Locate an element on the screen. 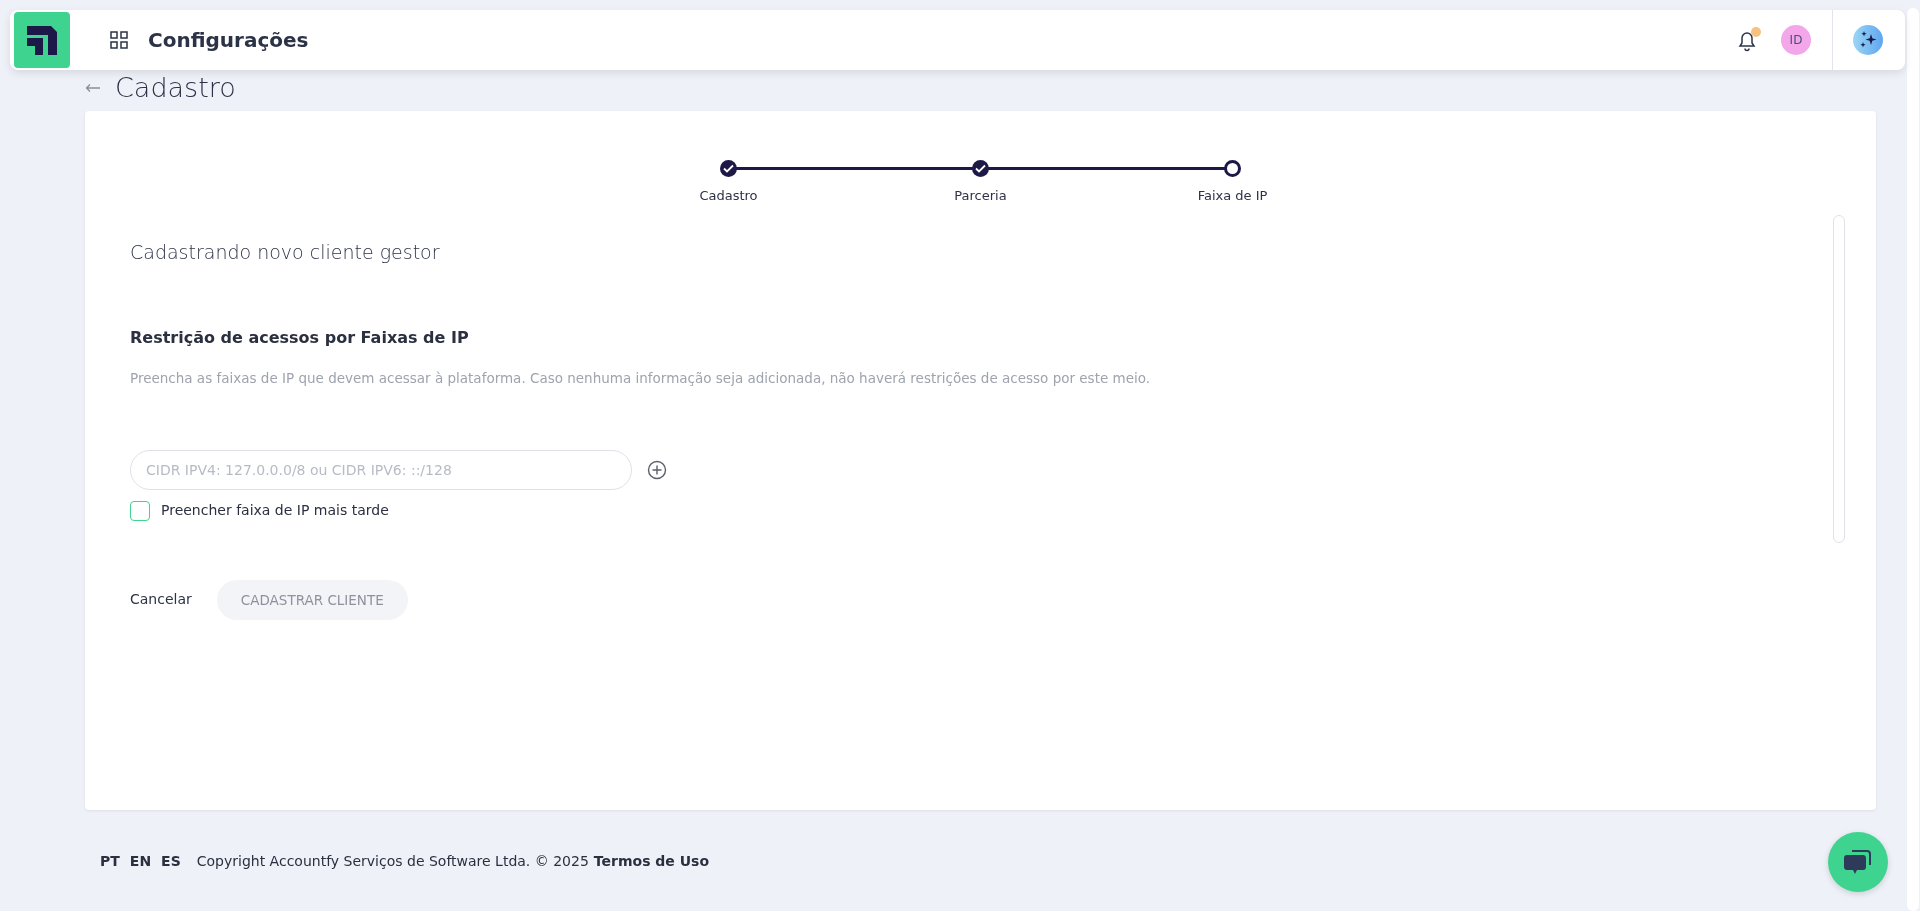 This screenshot has width=1920, height=911. language-link: PT is located at coordinates (110, 861).